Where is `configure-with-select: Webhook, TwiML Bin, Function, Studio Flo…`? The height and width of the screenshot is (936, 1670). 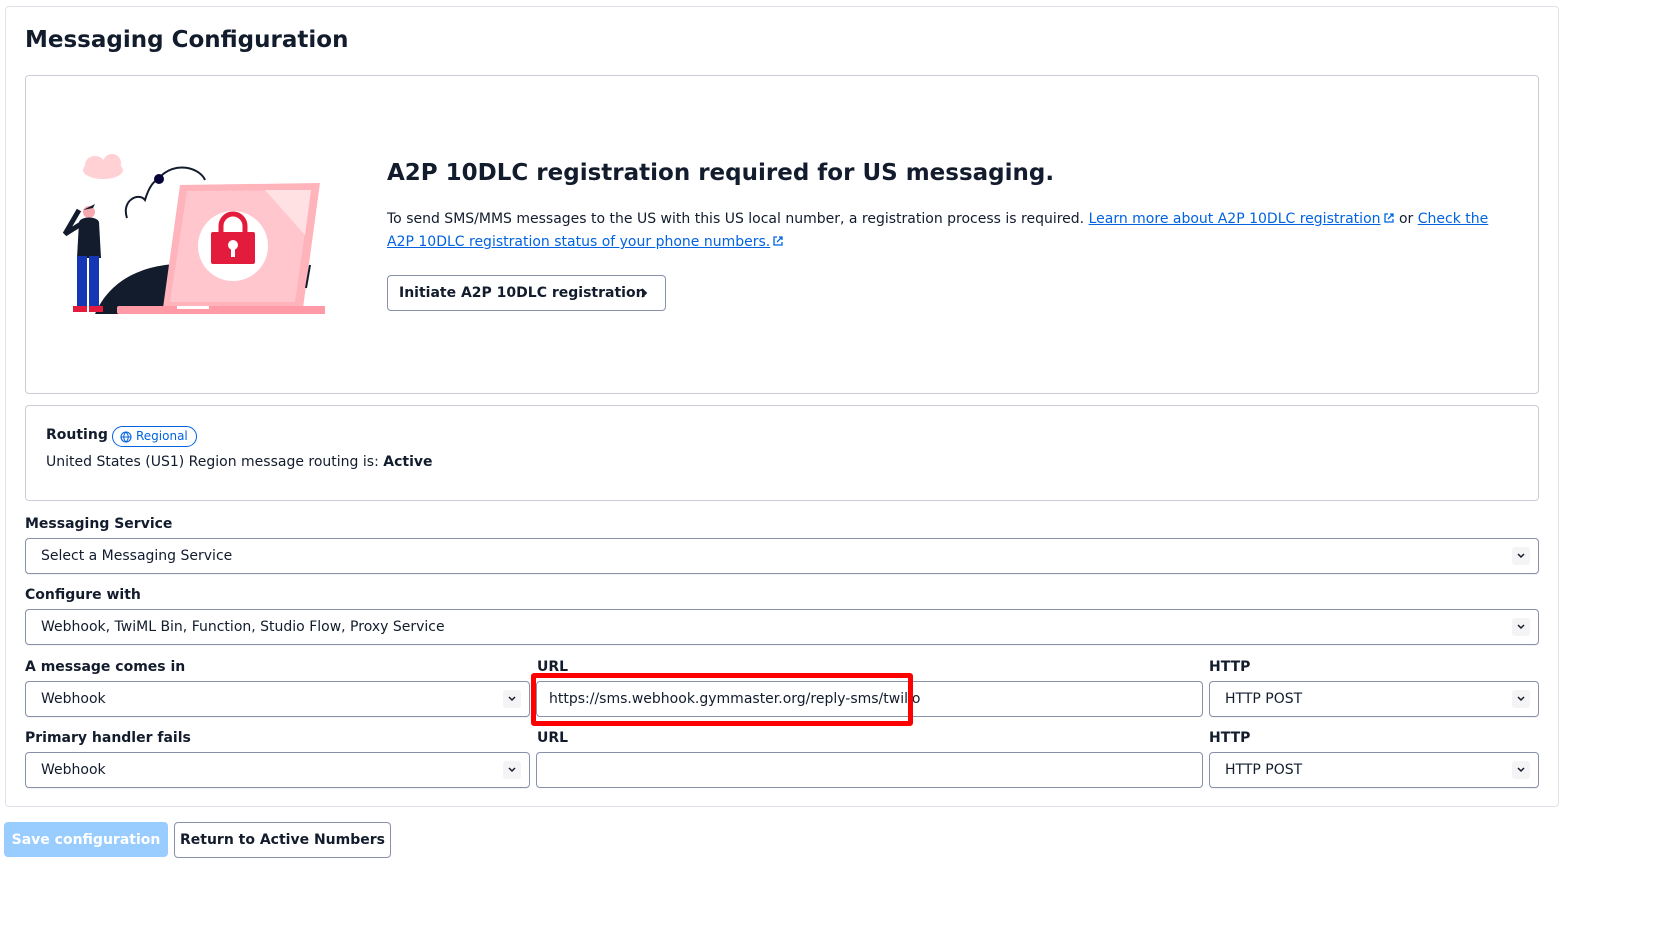 configure-with-select: Webhook, TwiML Bin, Function, Studio Flo… is located at coordinates (782, 627).